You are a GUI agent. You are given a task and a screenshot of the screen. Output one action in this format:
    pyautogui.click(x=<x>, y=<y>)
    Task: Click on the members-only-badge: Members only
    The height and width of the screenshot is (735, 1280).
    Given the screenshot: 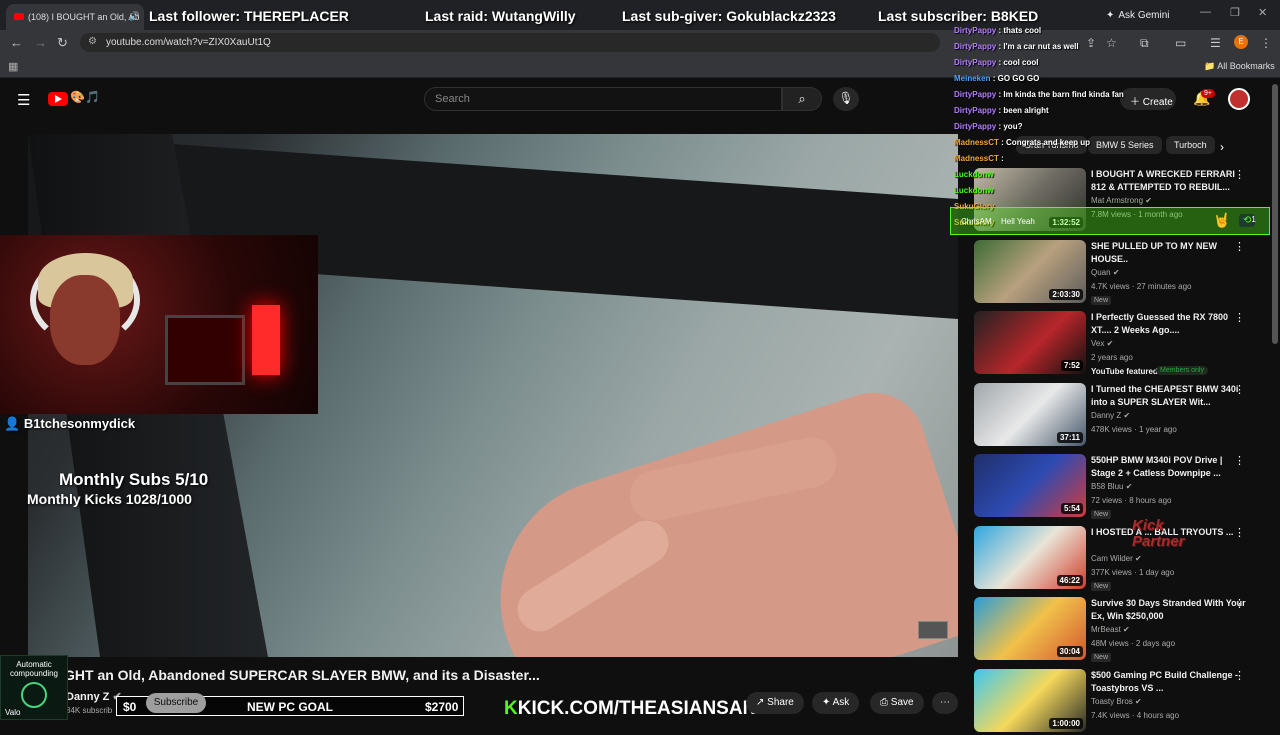 What is the action you would take?
    pyautogui.click(x=1182, y=370)
    